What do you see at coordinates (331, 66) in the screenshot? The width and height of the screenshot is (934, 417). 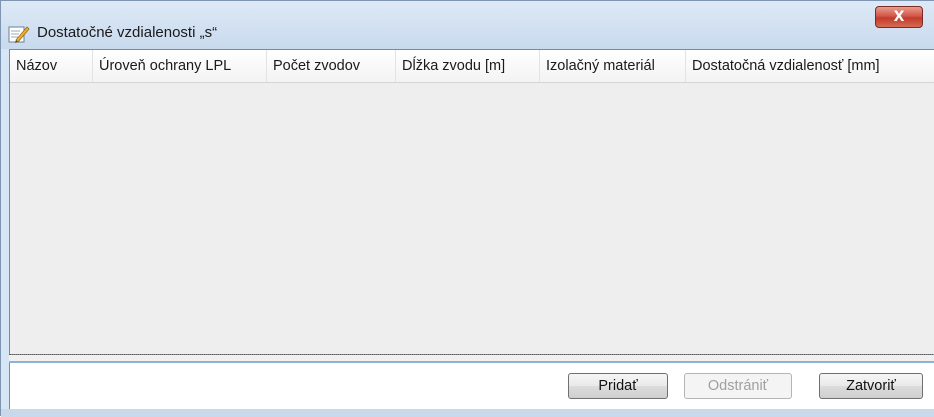 I see `column-header-downconductors: Počet zvodov` at bounding box center [331, 66].